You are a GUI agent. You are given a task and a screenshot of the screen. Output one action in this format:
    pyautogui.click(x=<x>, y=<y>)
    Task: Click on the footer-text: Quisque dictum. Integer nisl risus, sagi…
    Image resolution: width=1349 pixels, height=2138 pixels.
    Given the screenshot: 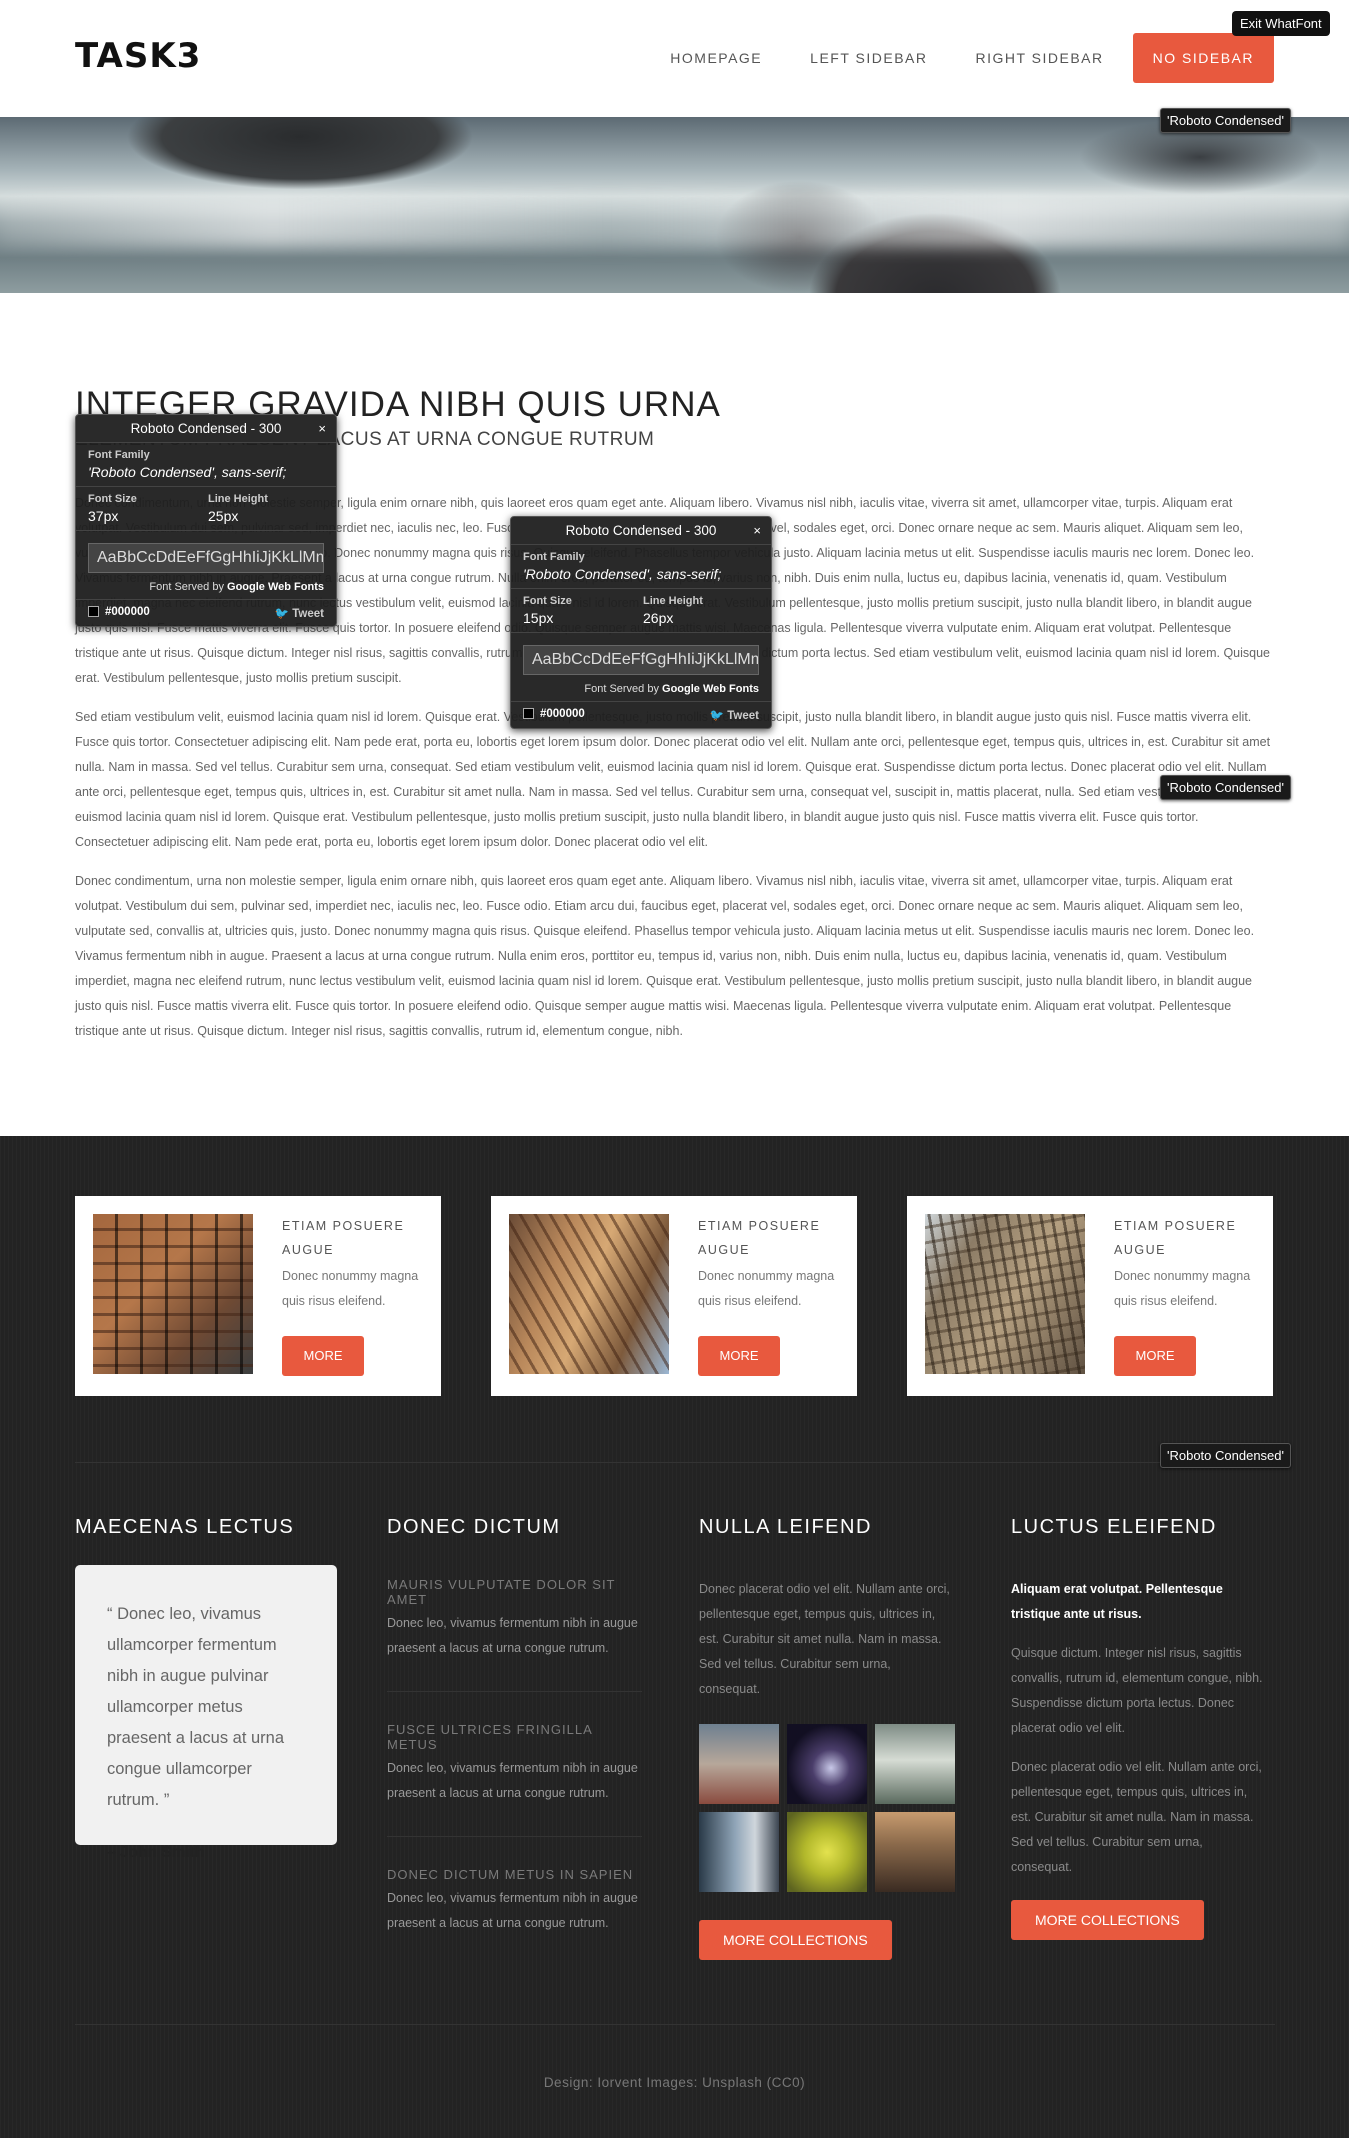 What is the action you would take?
    pyautogui.click(x=1137, y=1690)
    